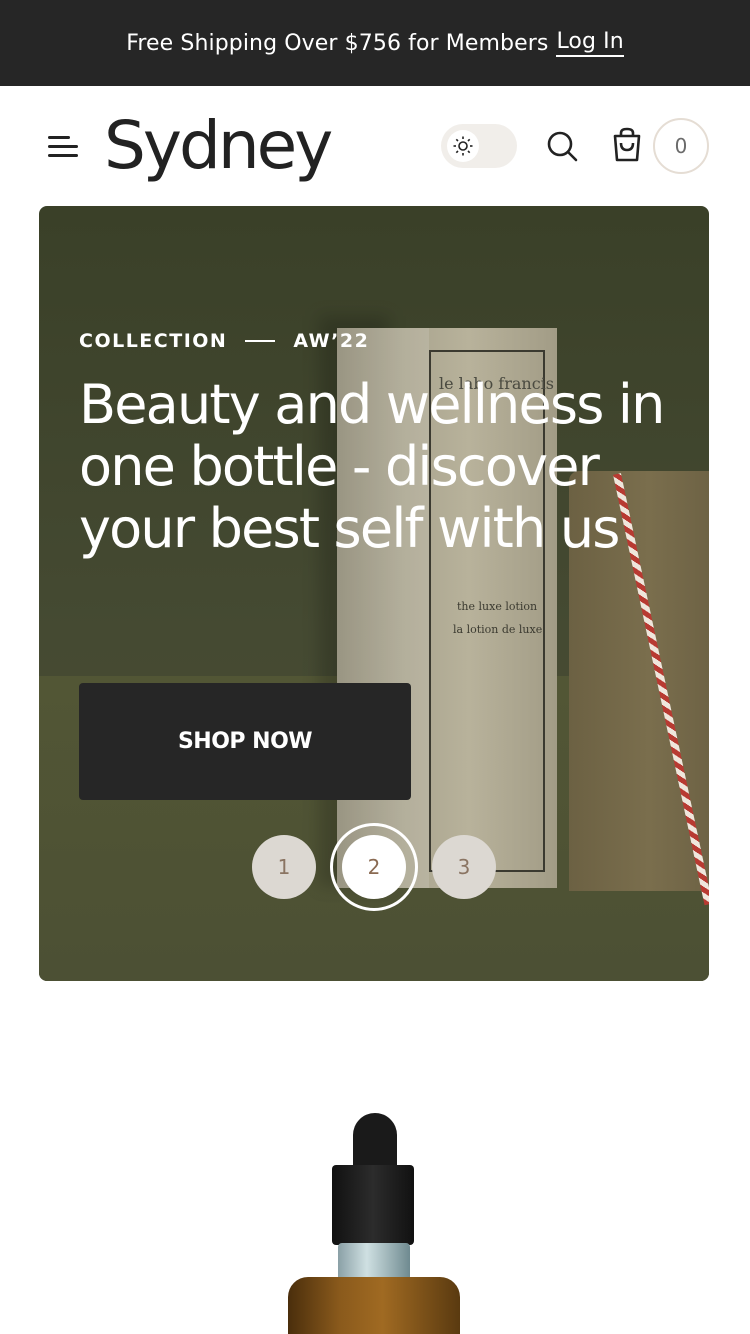 Image resolution: width=750 pixels, height=1334 pixels. Describe the element at coordinates (284, 867) in the screenshot. I see `slide-dot-1: 1` at that location.